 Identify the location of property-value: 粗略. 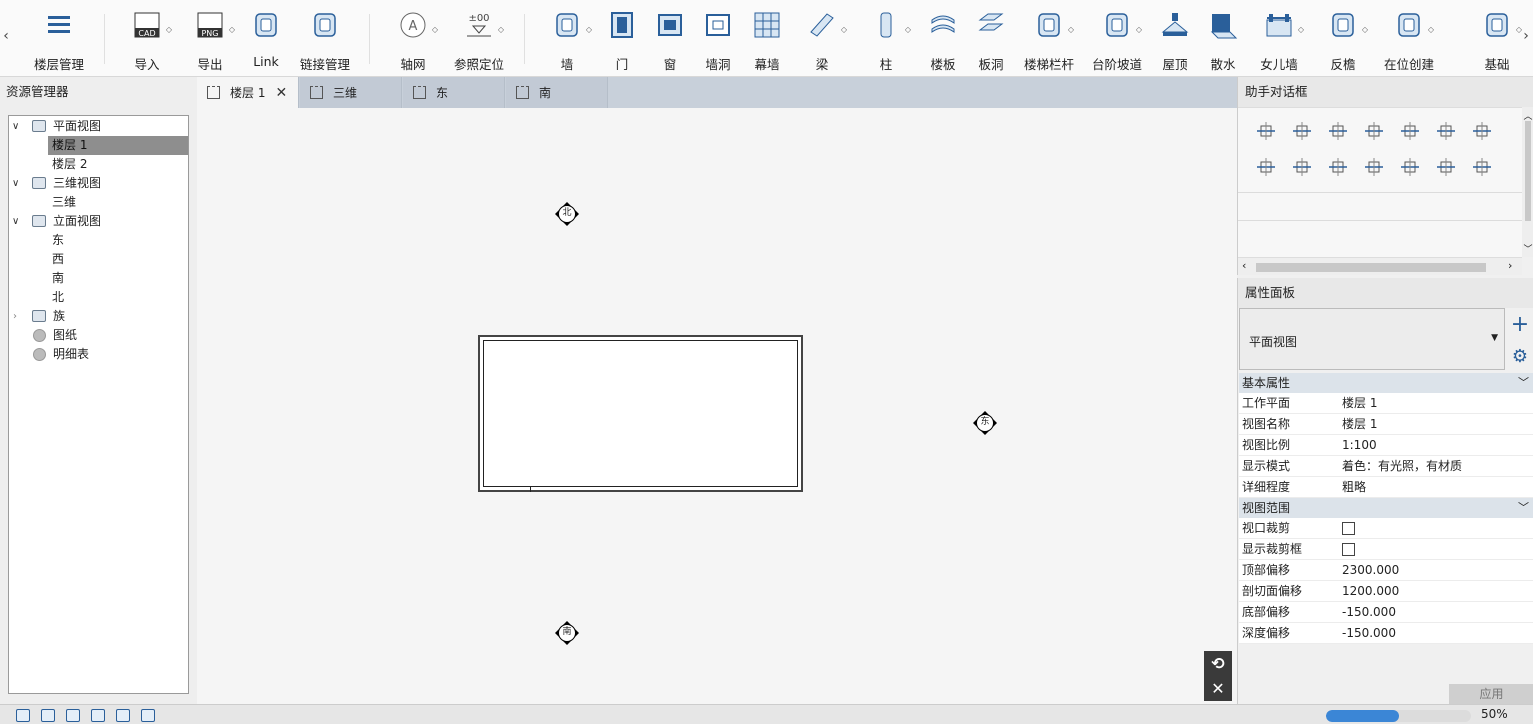
(1354, 487).